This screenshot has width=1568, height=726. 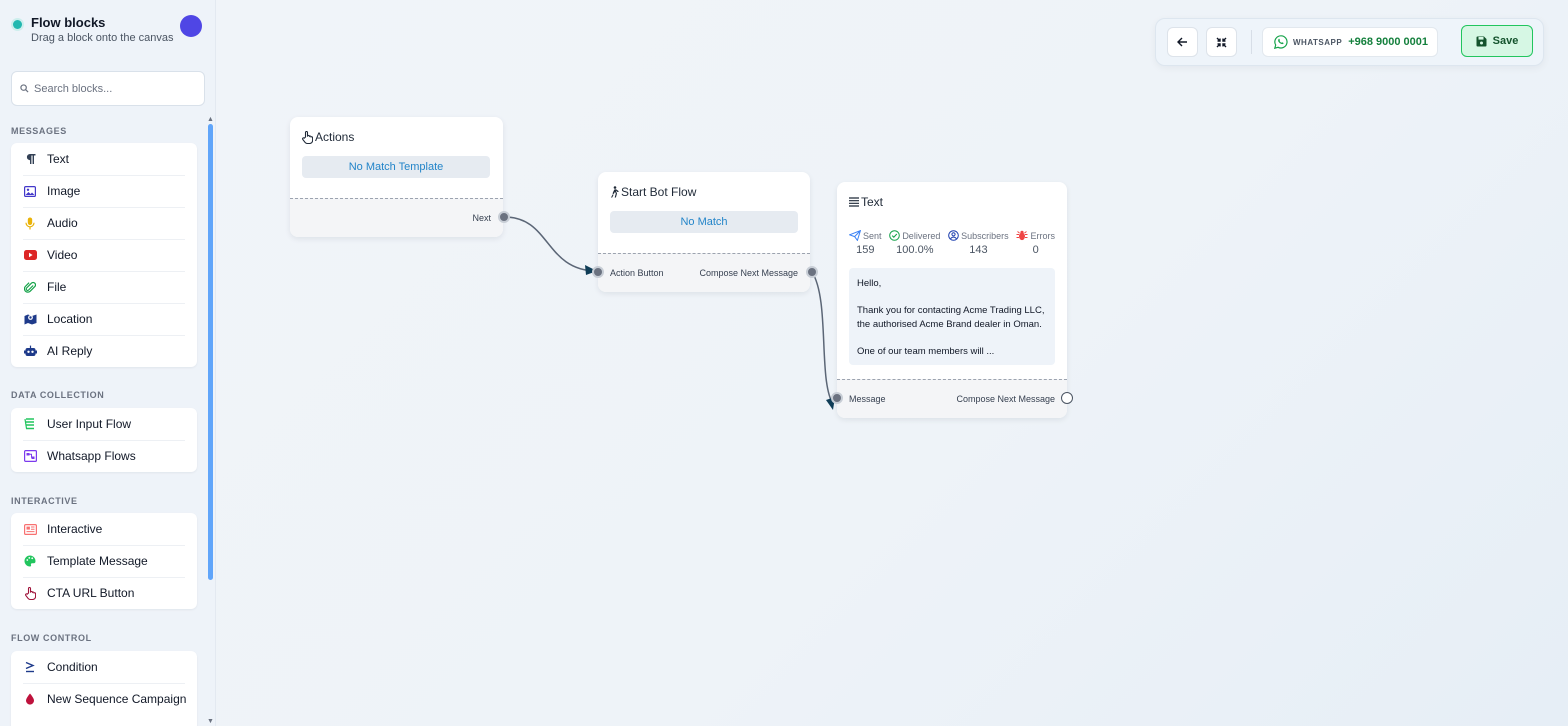 I want to click on flow-connections, so click(x=669, y=313).